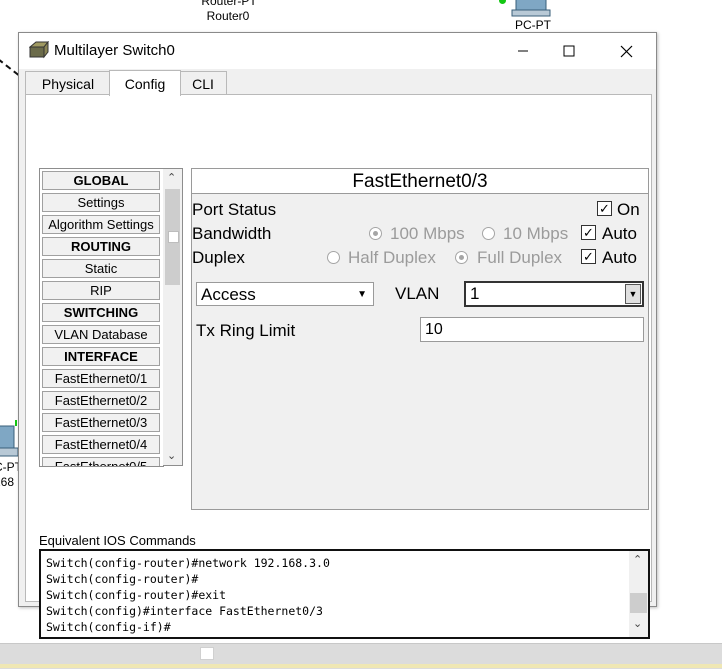 The height and width of the screenshot is (669, 722). Describe the element at coordinates (171, 178) in the screenshot. I see `scroll-up-icon: ⌃` at that location.